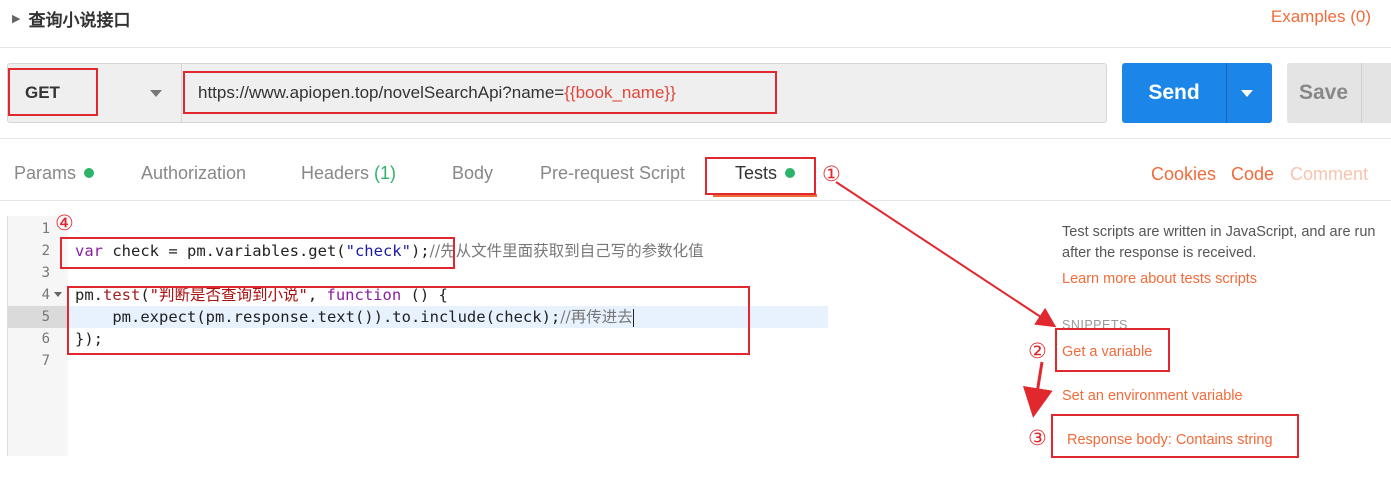 The height and width of the screenshot is (479, 1391). I want to click on arrow-to-get-variable, so click(946, 254).